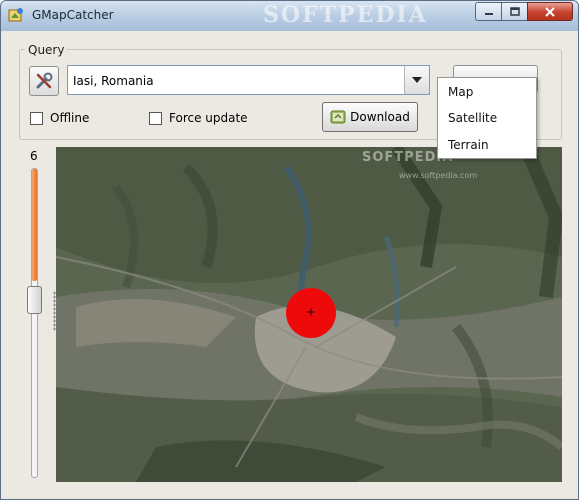 The image size is (579, 500). What do you see at coordinates (460, 92) in the screenshot?
I see `menu-item-map: Map` at bounding box center [460, 92].